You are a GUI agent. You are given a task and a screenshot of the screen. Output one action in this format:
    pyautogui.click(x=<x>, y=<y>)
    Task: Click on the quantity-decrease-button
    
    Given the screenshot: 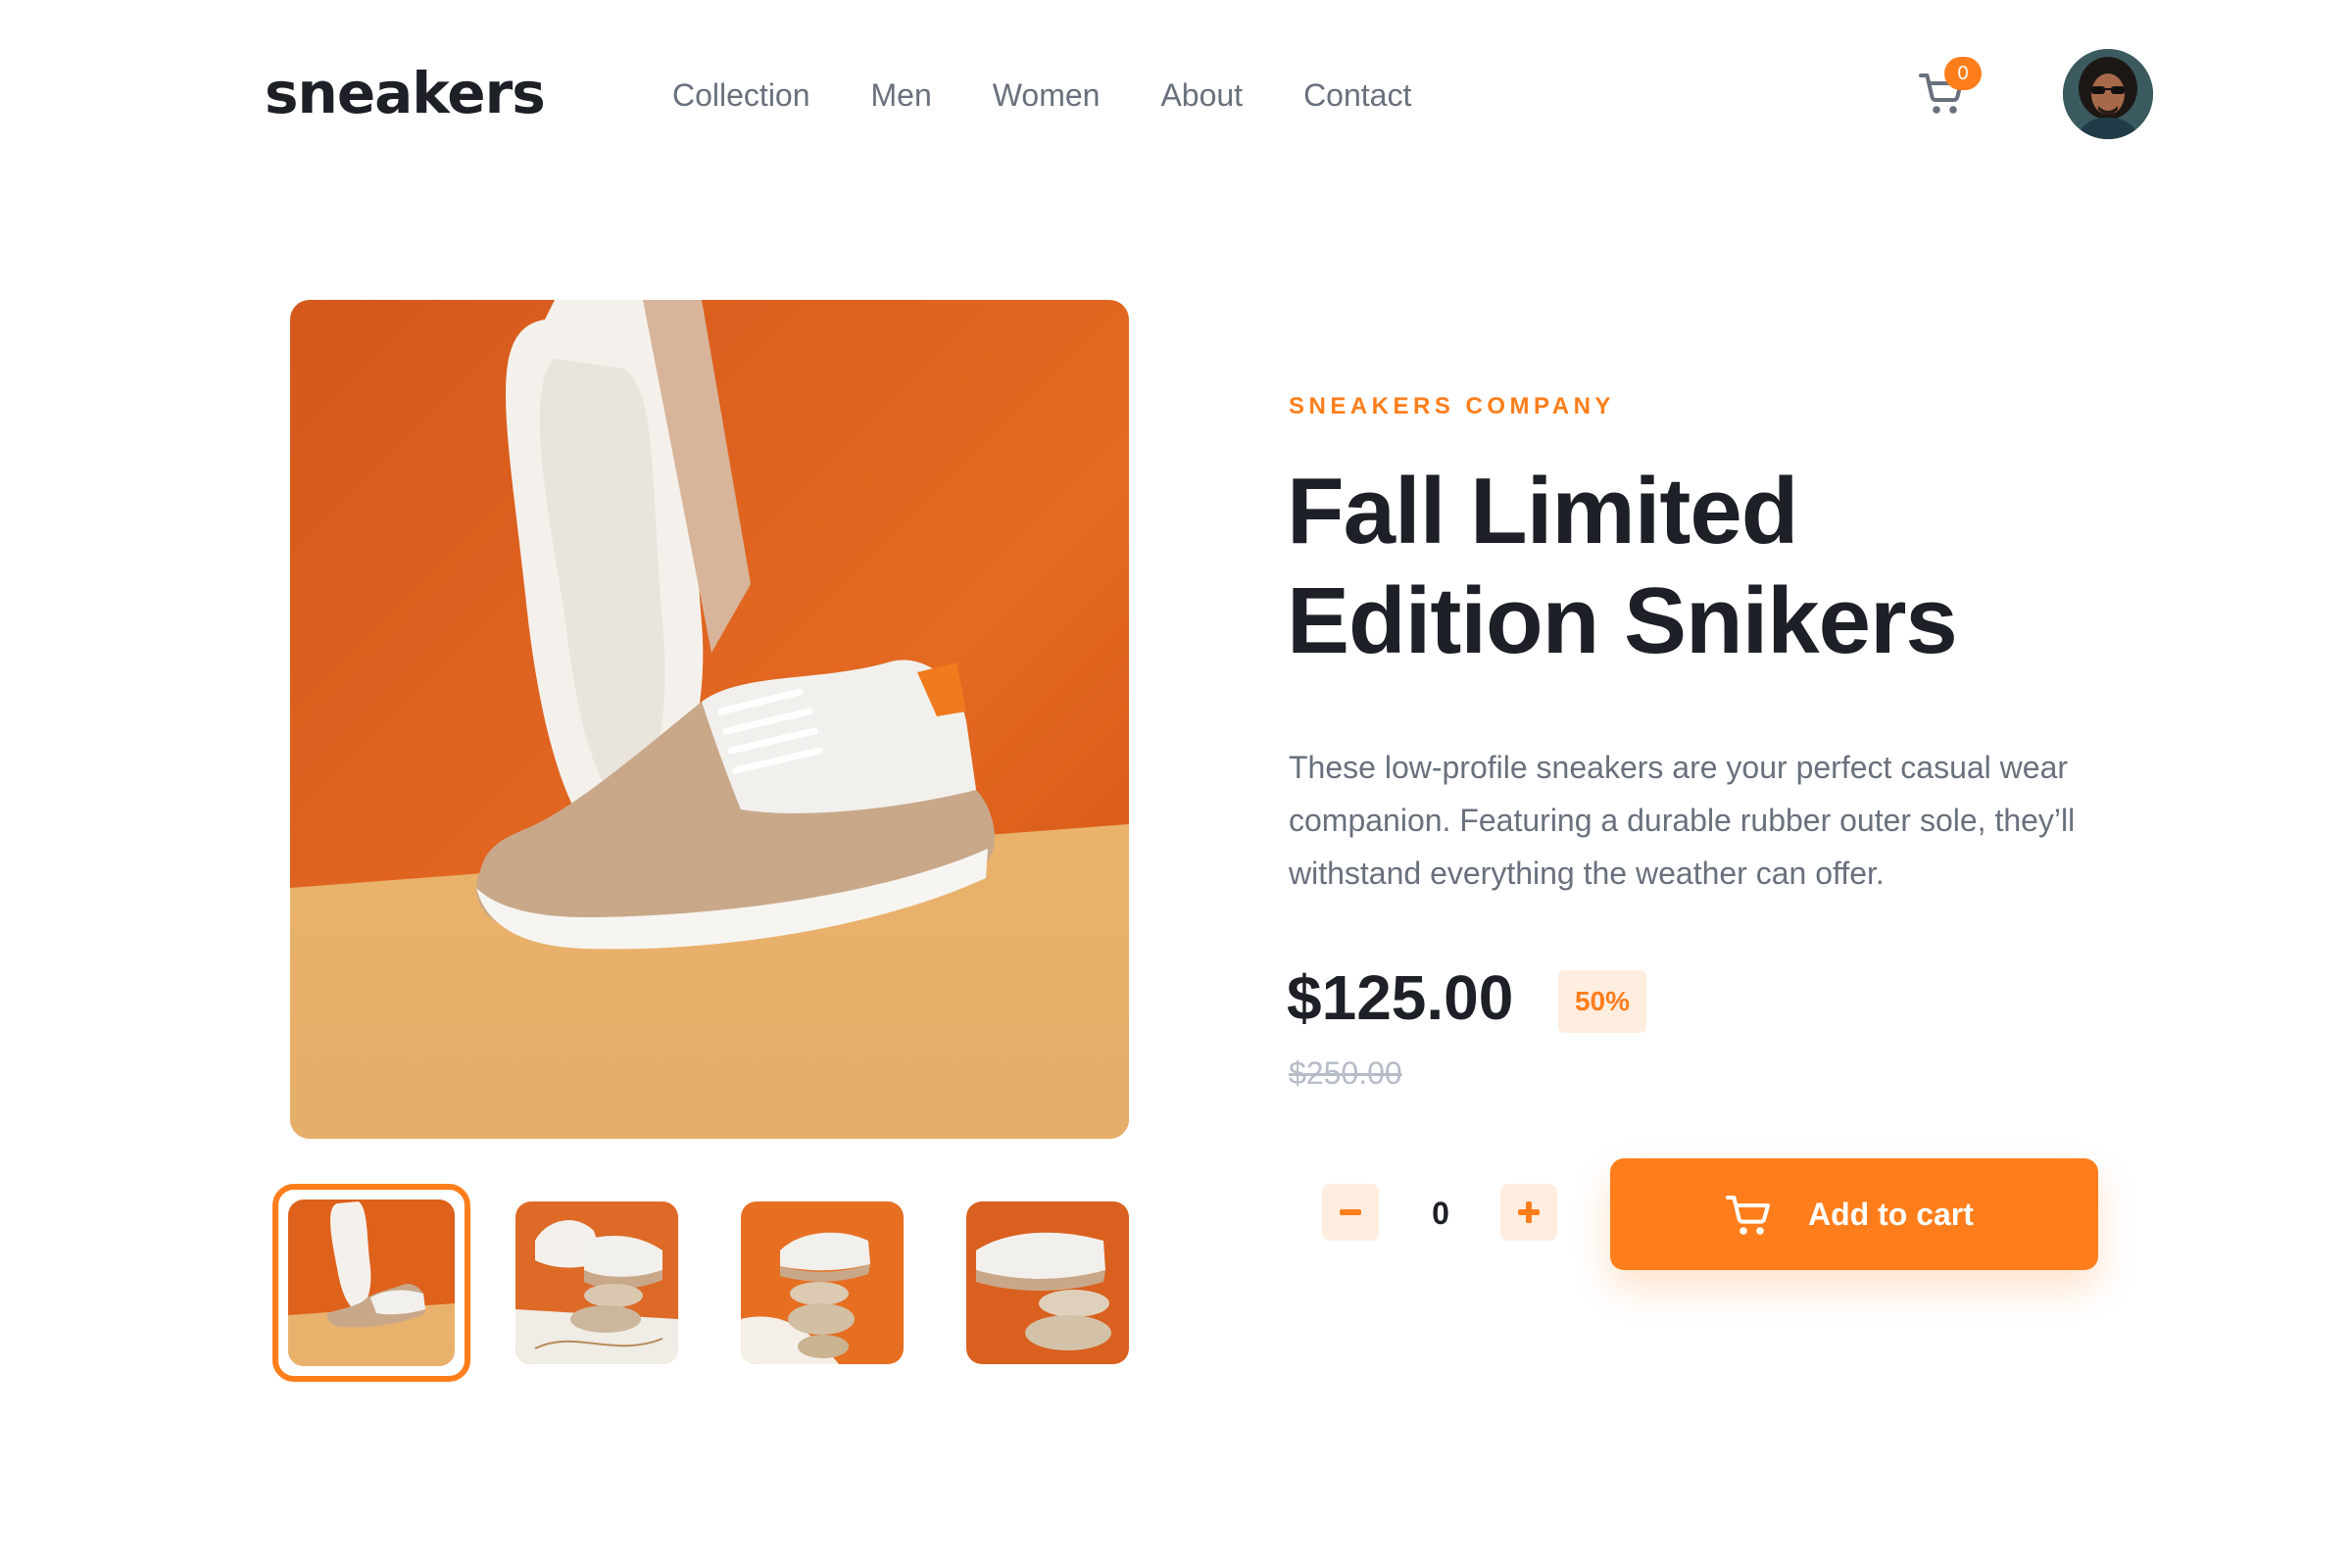 What is the action you would take?
    pyautogui.click(x=1350, y=1212)
    